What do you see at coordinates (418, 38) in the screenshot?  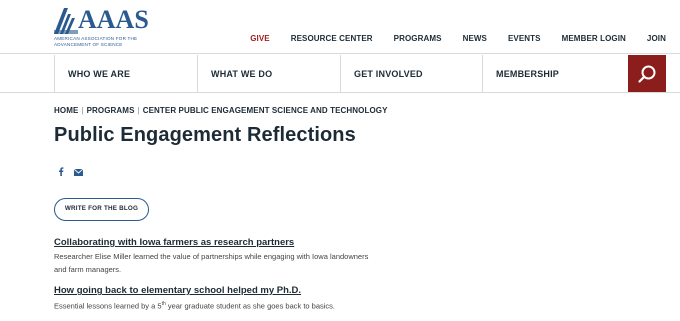 I see `util-link-programs: PROGRAMS` at bounding box center [418, 38].